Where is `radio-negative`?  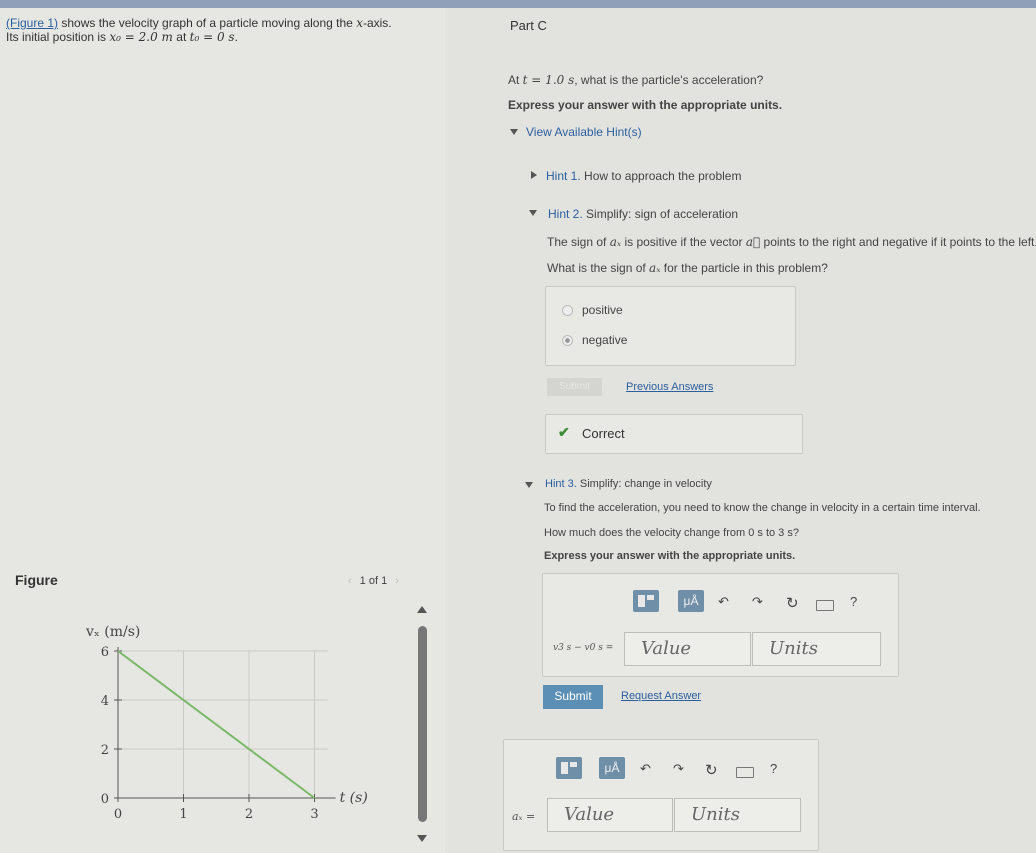 radio-negative is located at coordinates (567, 340).